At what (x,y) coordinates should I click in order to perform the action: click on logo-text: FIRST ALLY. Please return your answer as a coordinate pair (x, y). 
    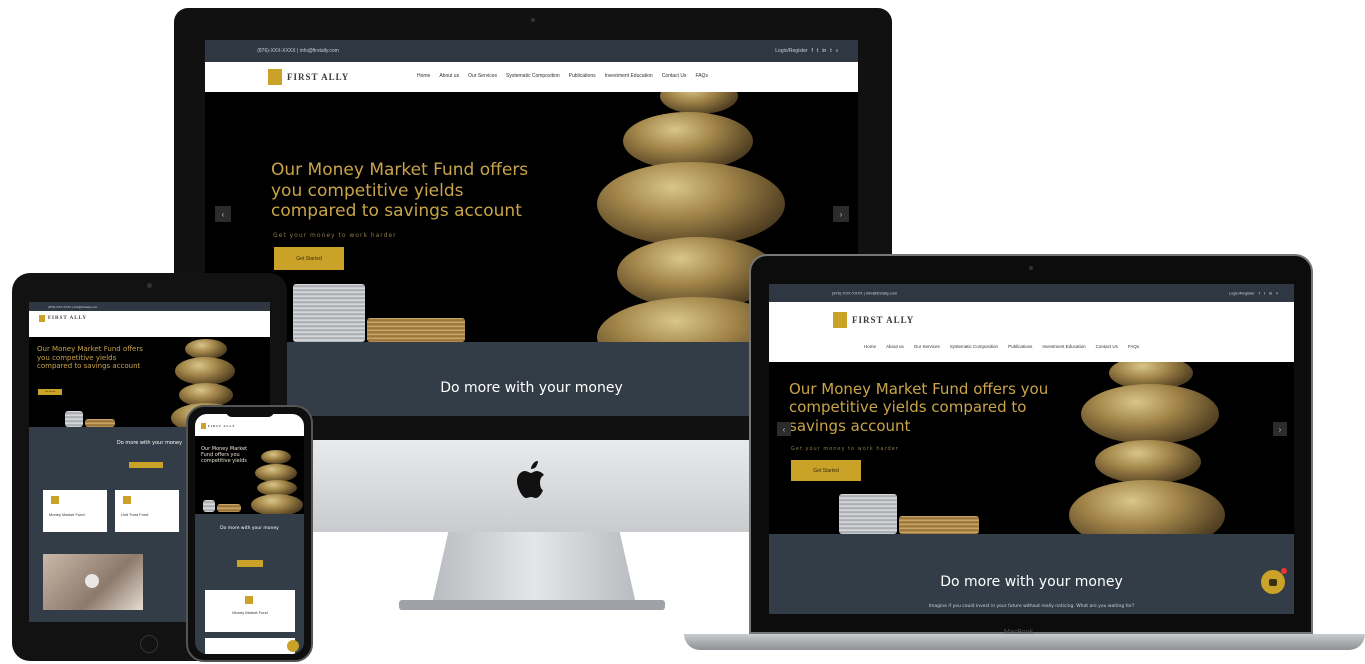
    Looking at the image, I should click on (318, 77).